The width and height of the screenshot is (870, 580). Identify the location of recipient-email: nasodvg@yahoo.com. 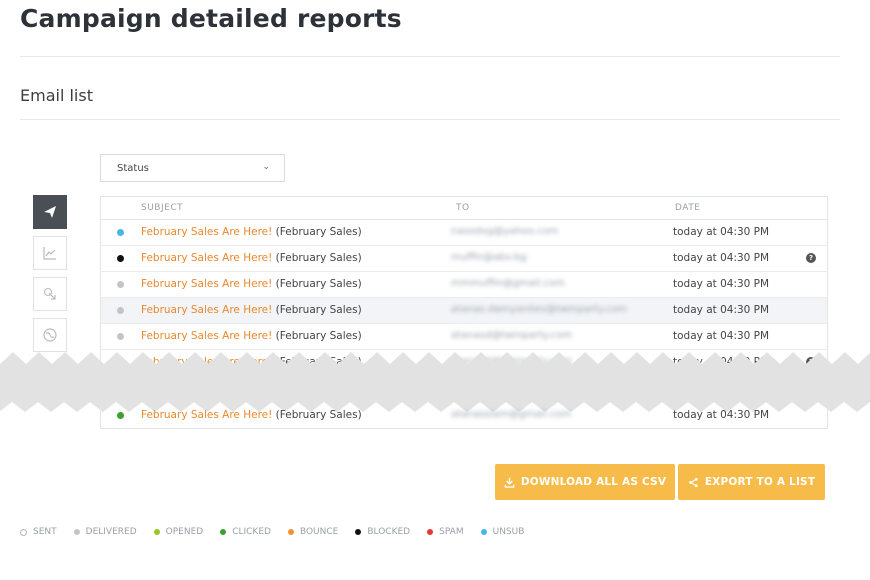
(505, 231).